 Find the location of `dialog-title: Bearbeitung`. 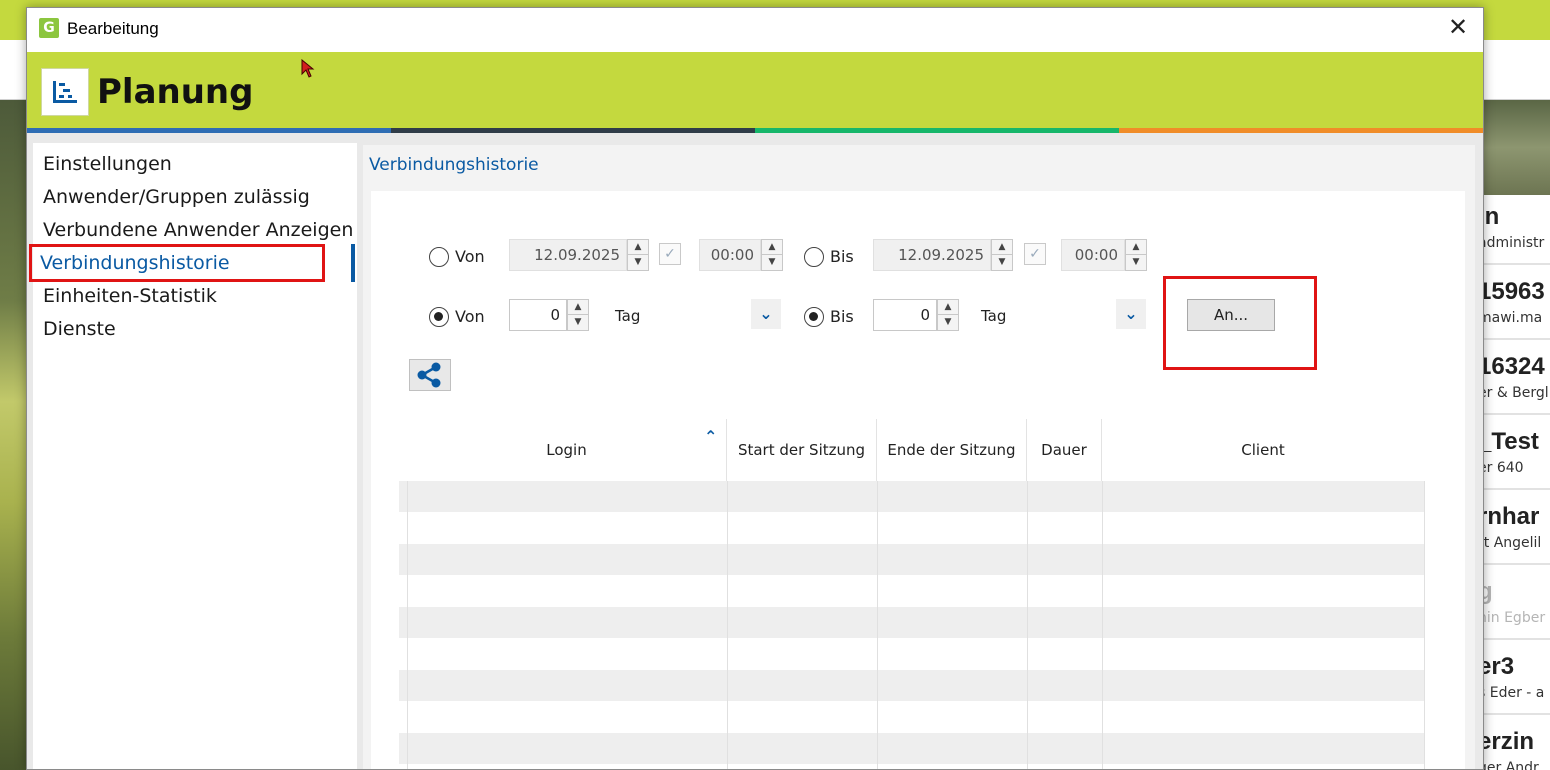

dialog-title: Bearbeitung is located at coordinates (113, 28).